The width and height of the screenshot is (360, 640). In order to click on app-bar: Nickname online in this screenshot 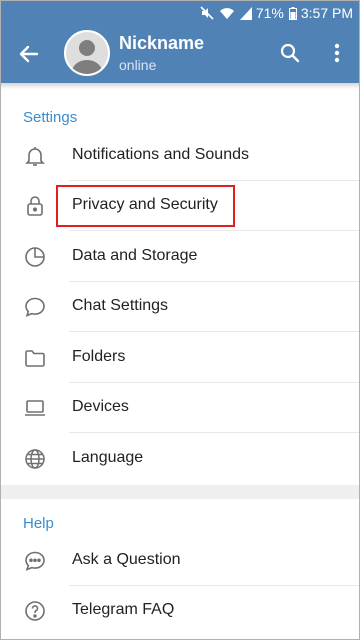, I will do `click(180, 54)`.